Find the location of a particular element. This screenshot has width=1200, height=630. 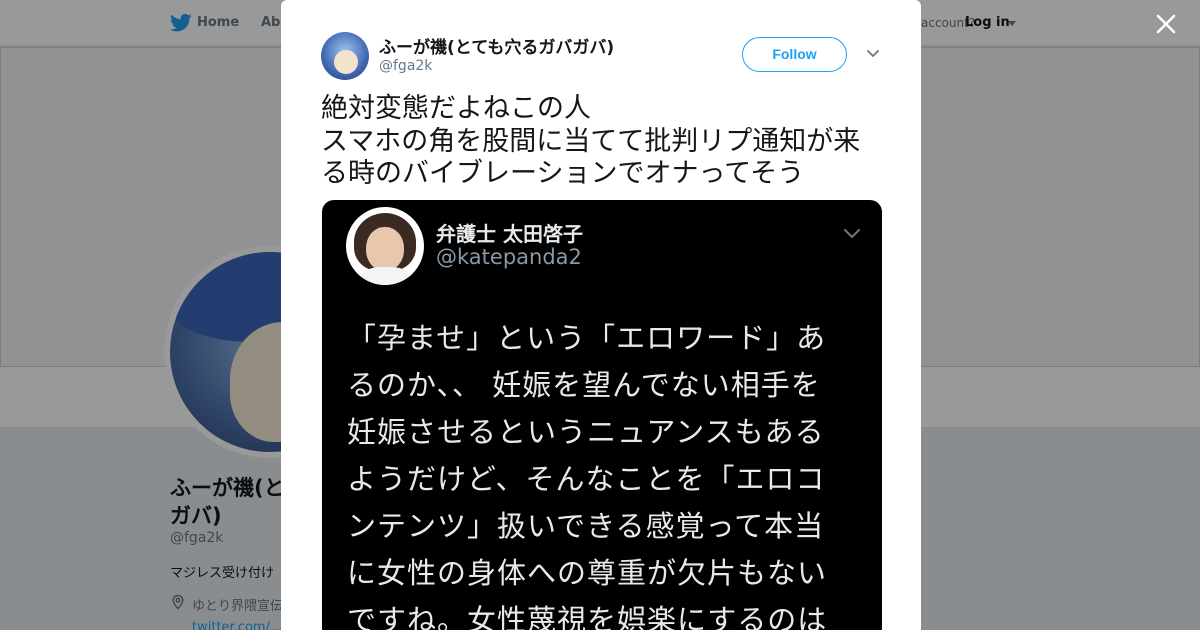

quoted-author-handle: @katepanda2 is located at coordinates (509, 257).